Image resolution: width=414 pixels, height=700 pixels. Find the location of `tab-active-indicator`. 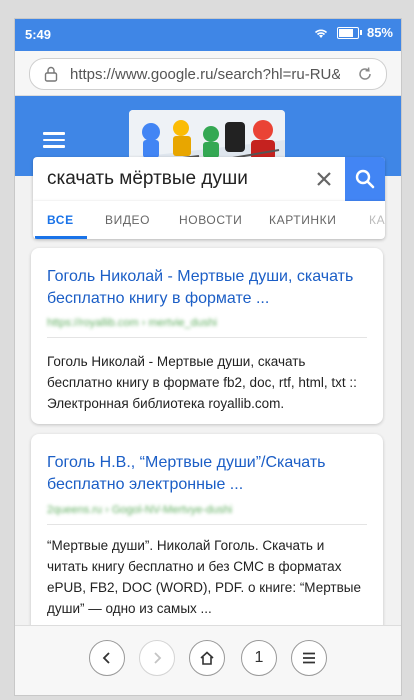

tab-active-indicator is located at coordinates (61, 237).